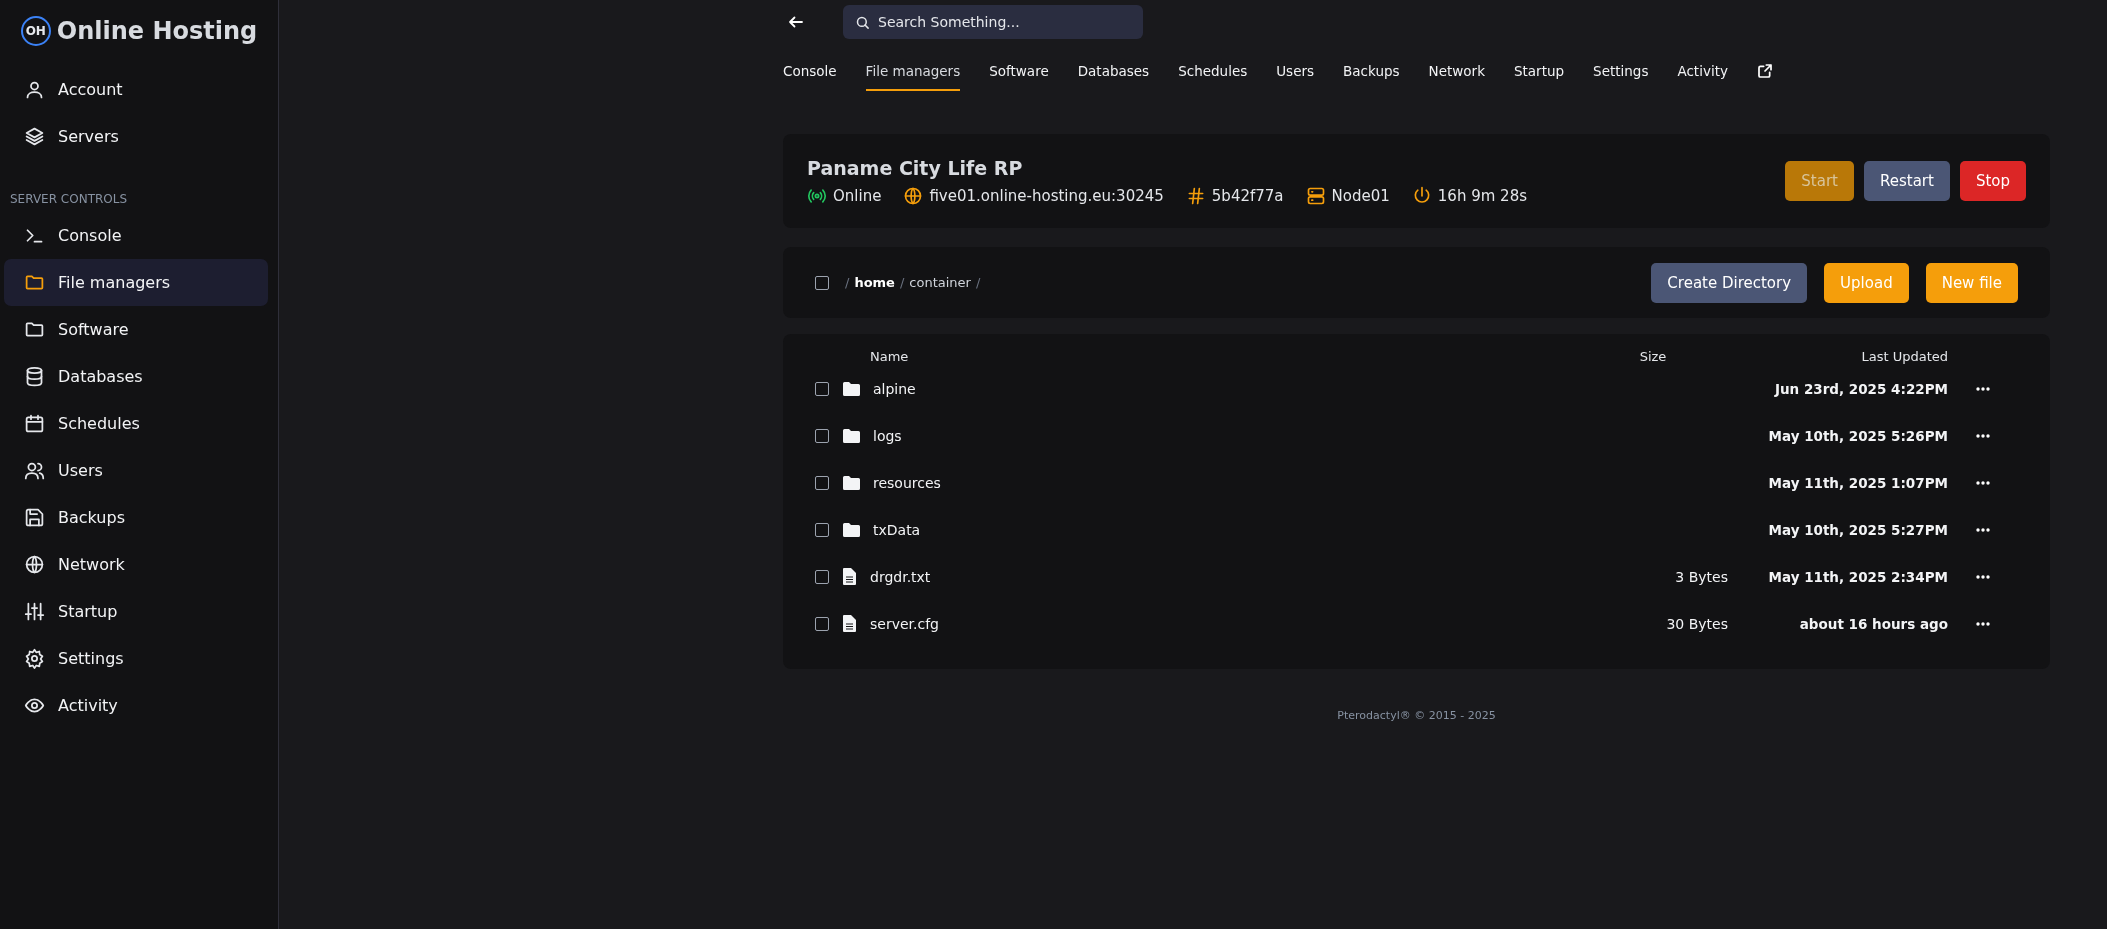  I want to click on stop-button: Stop, so click(1992, 181).